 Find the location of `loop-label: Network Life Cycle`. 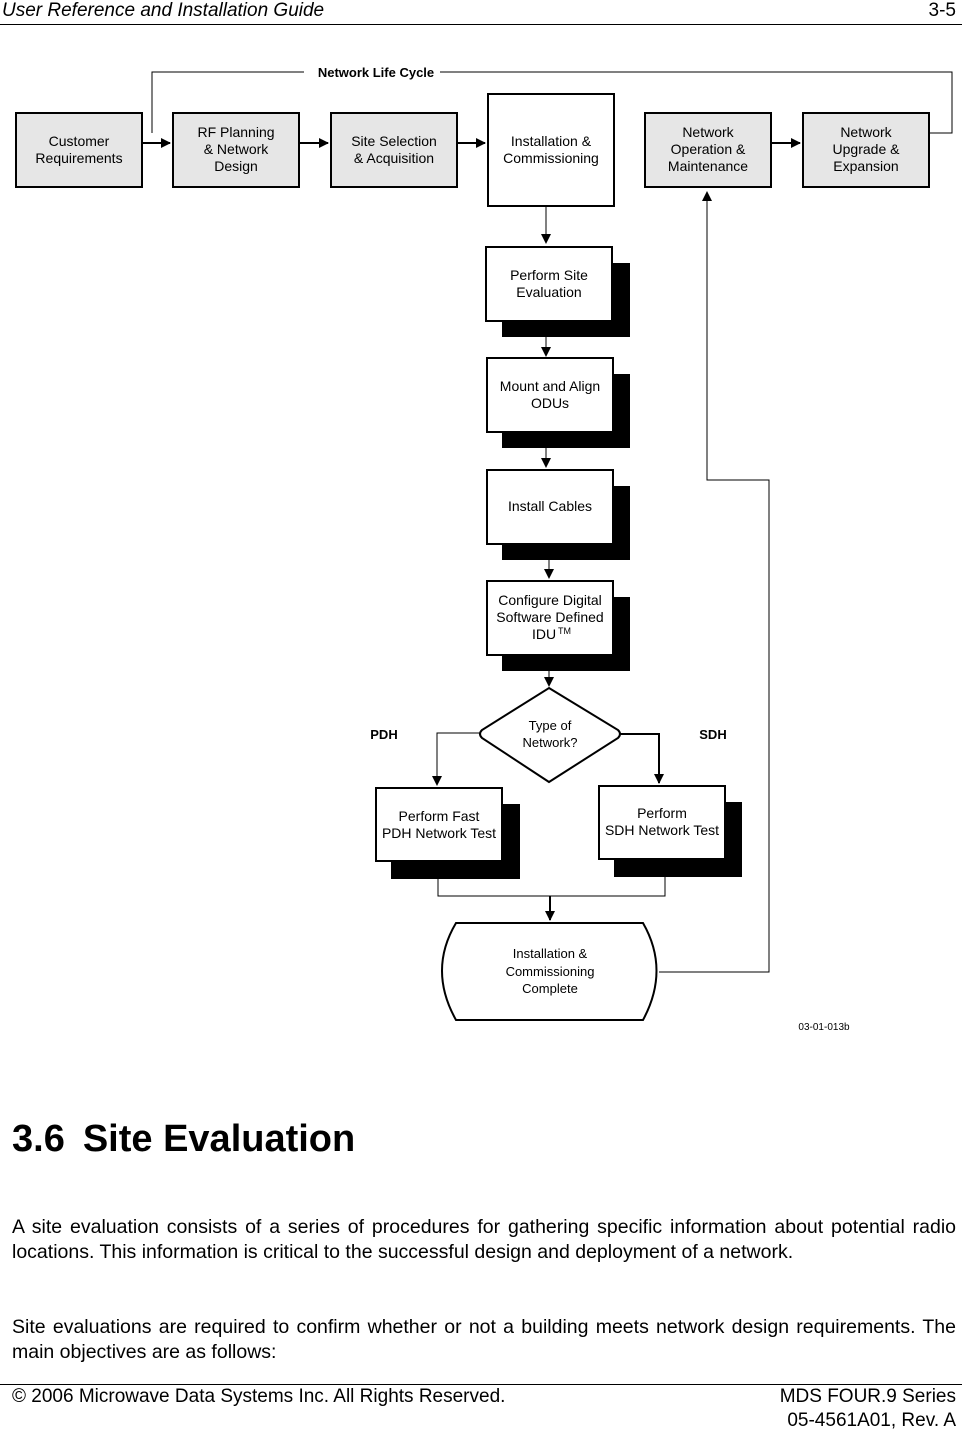

loop-label: Network Life Cycle is located at coordinates (376, 72).